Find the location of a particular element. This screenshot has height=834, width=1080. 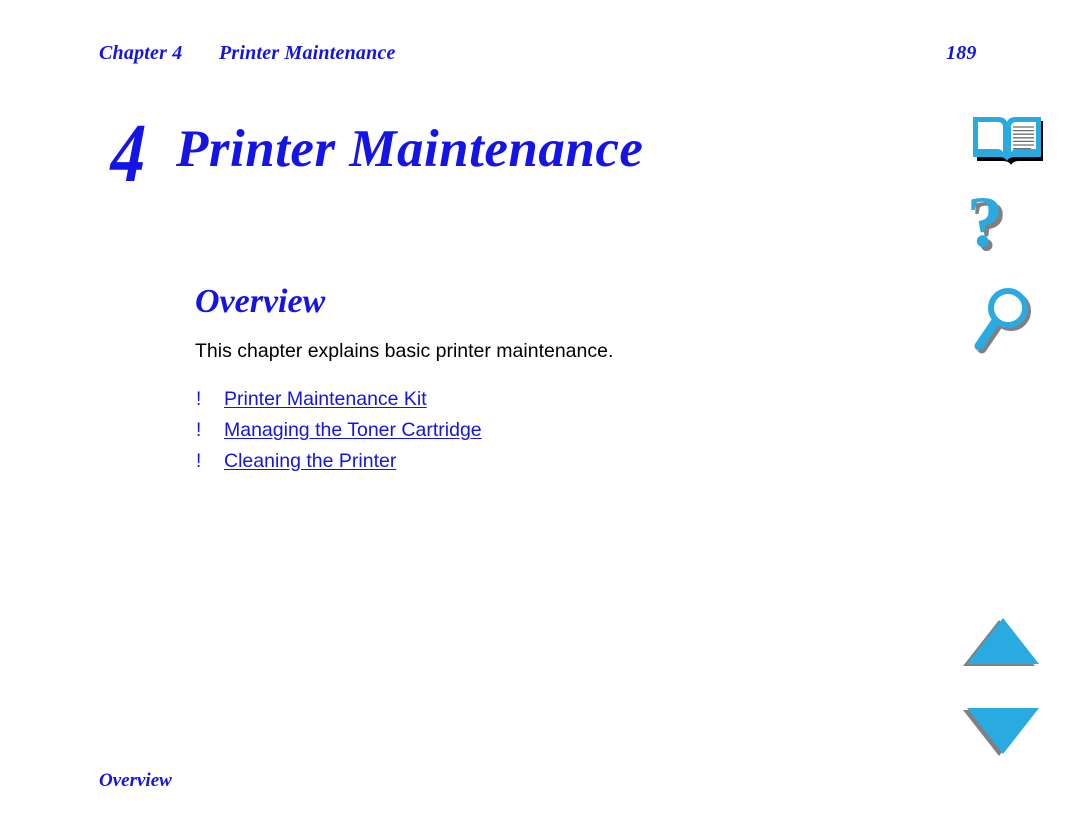

magnifier-icon is located at coordinates (1003, 323).